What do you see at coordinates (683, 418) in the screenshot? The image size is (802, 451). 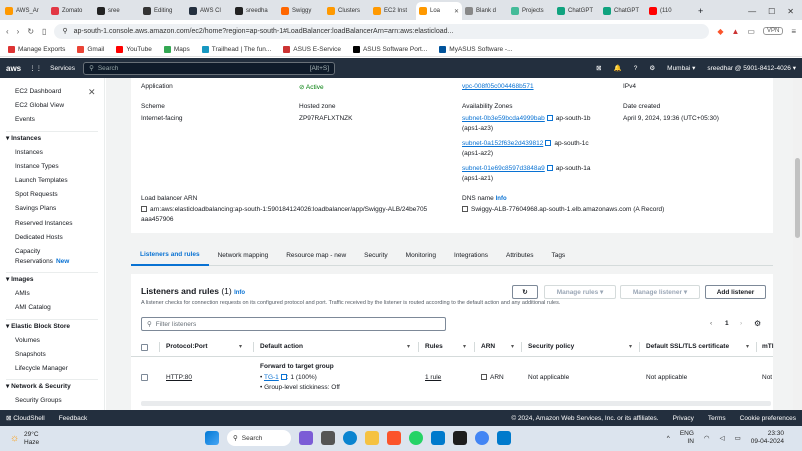 I see `privacy-link: Privacy` at bounding box center [683, 418].